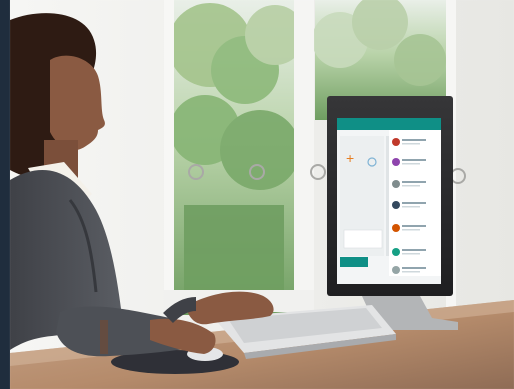 This screenshot has width=514, height=389. I want to click on window-frame-center, so click(304, 157).